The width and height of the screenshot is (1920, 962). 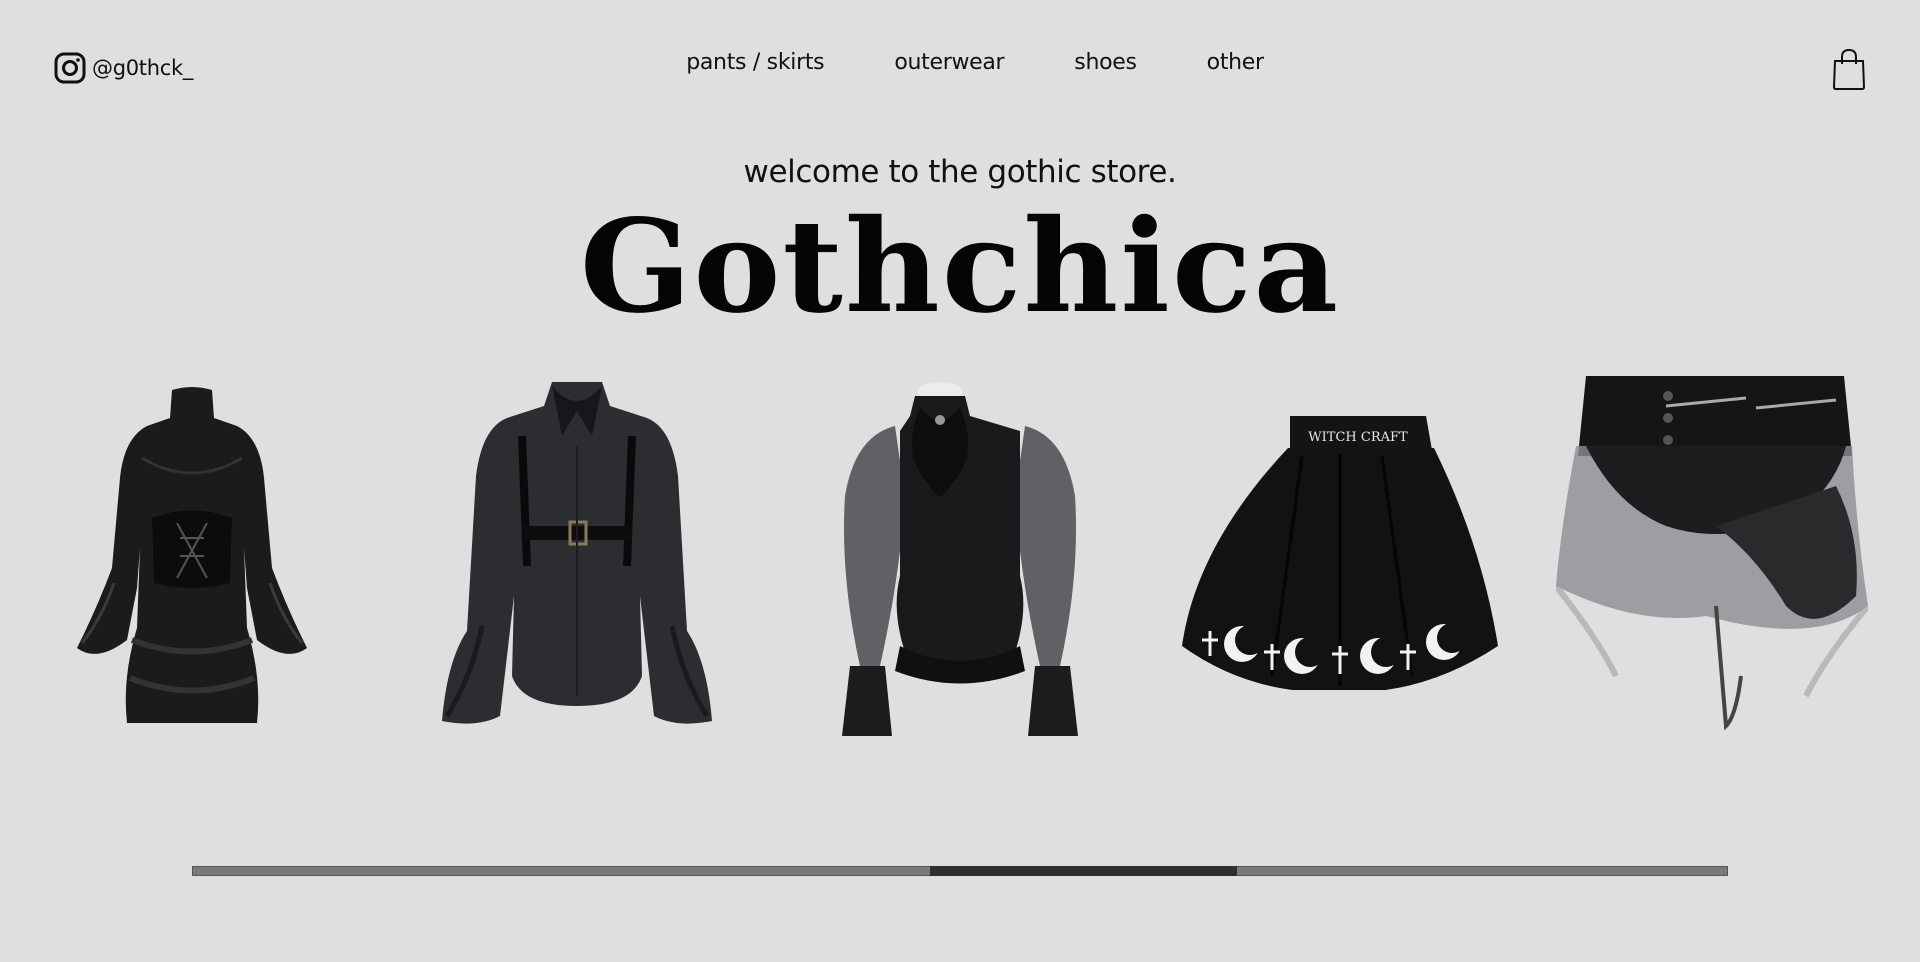 I want to click on nav-outerwear: outerwear, so click(x=949, y=62).